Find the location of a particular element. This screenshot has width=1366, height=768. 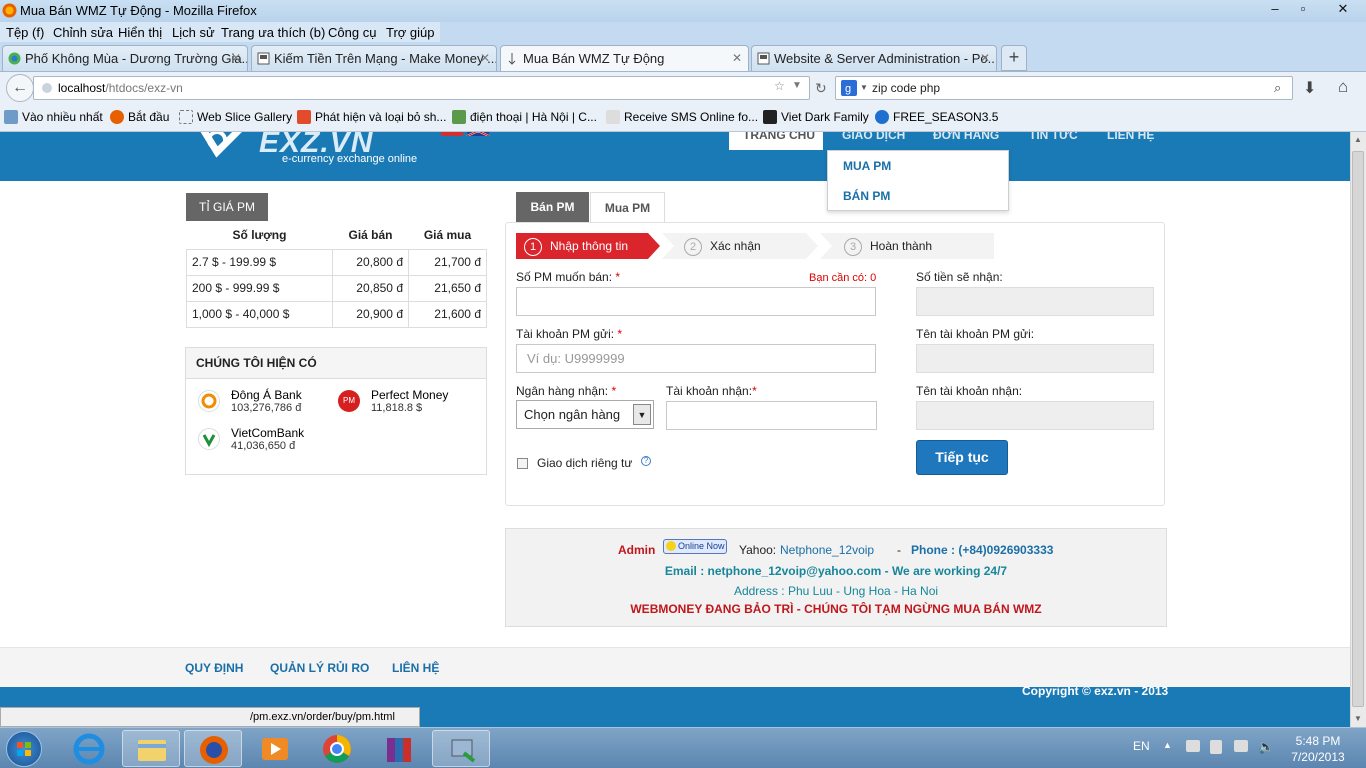

star-icon: ☆ is located at coordinates (779, 86).